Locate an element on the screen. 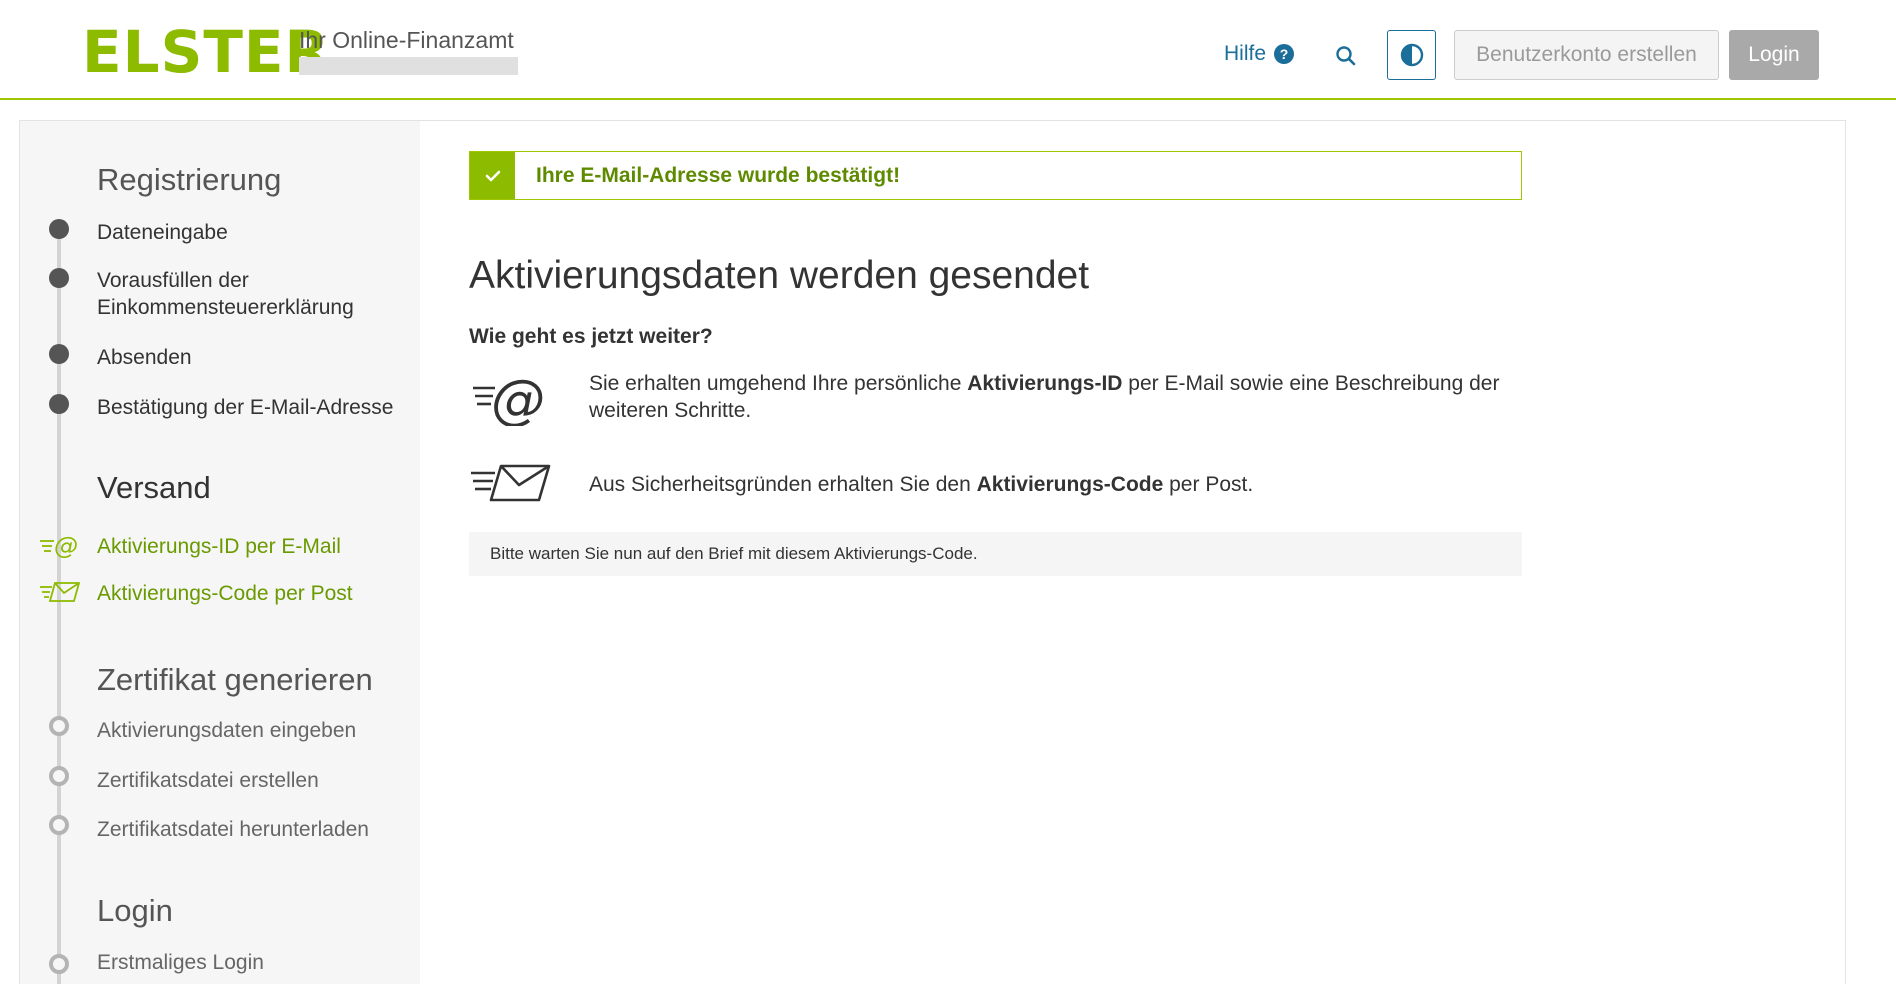 This screenshot has height=984, width=1896. login-button: Login is located at coordinates (1774, 55).